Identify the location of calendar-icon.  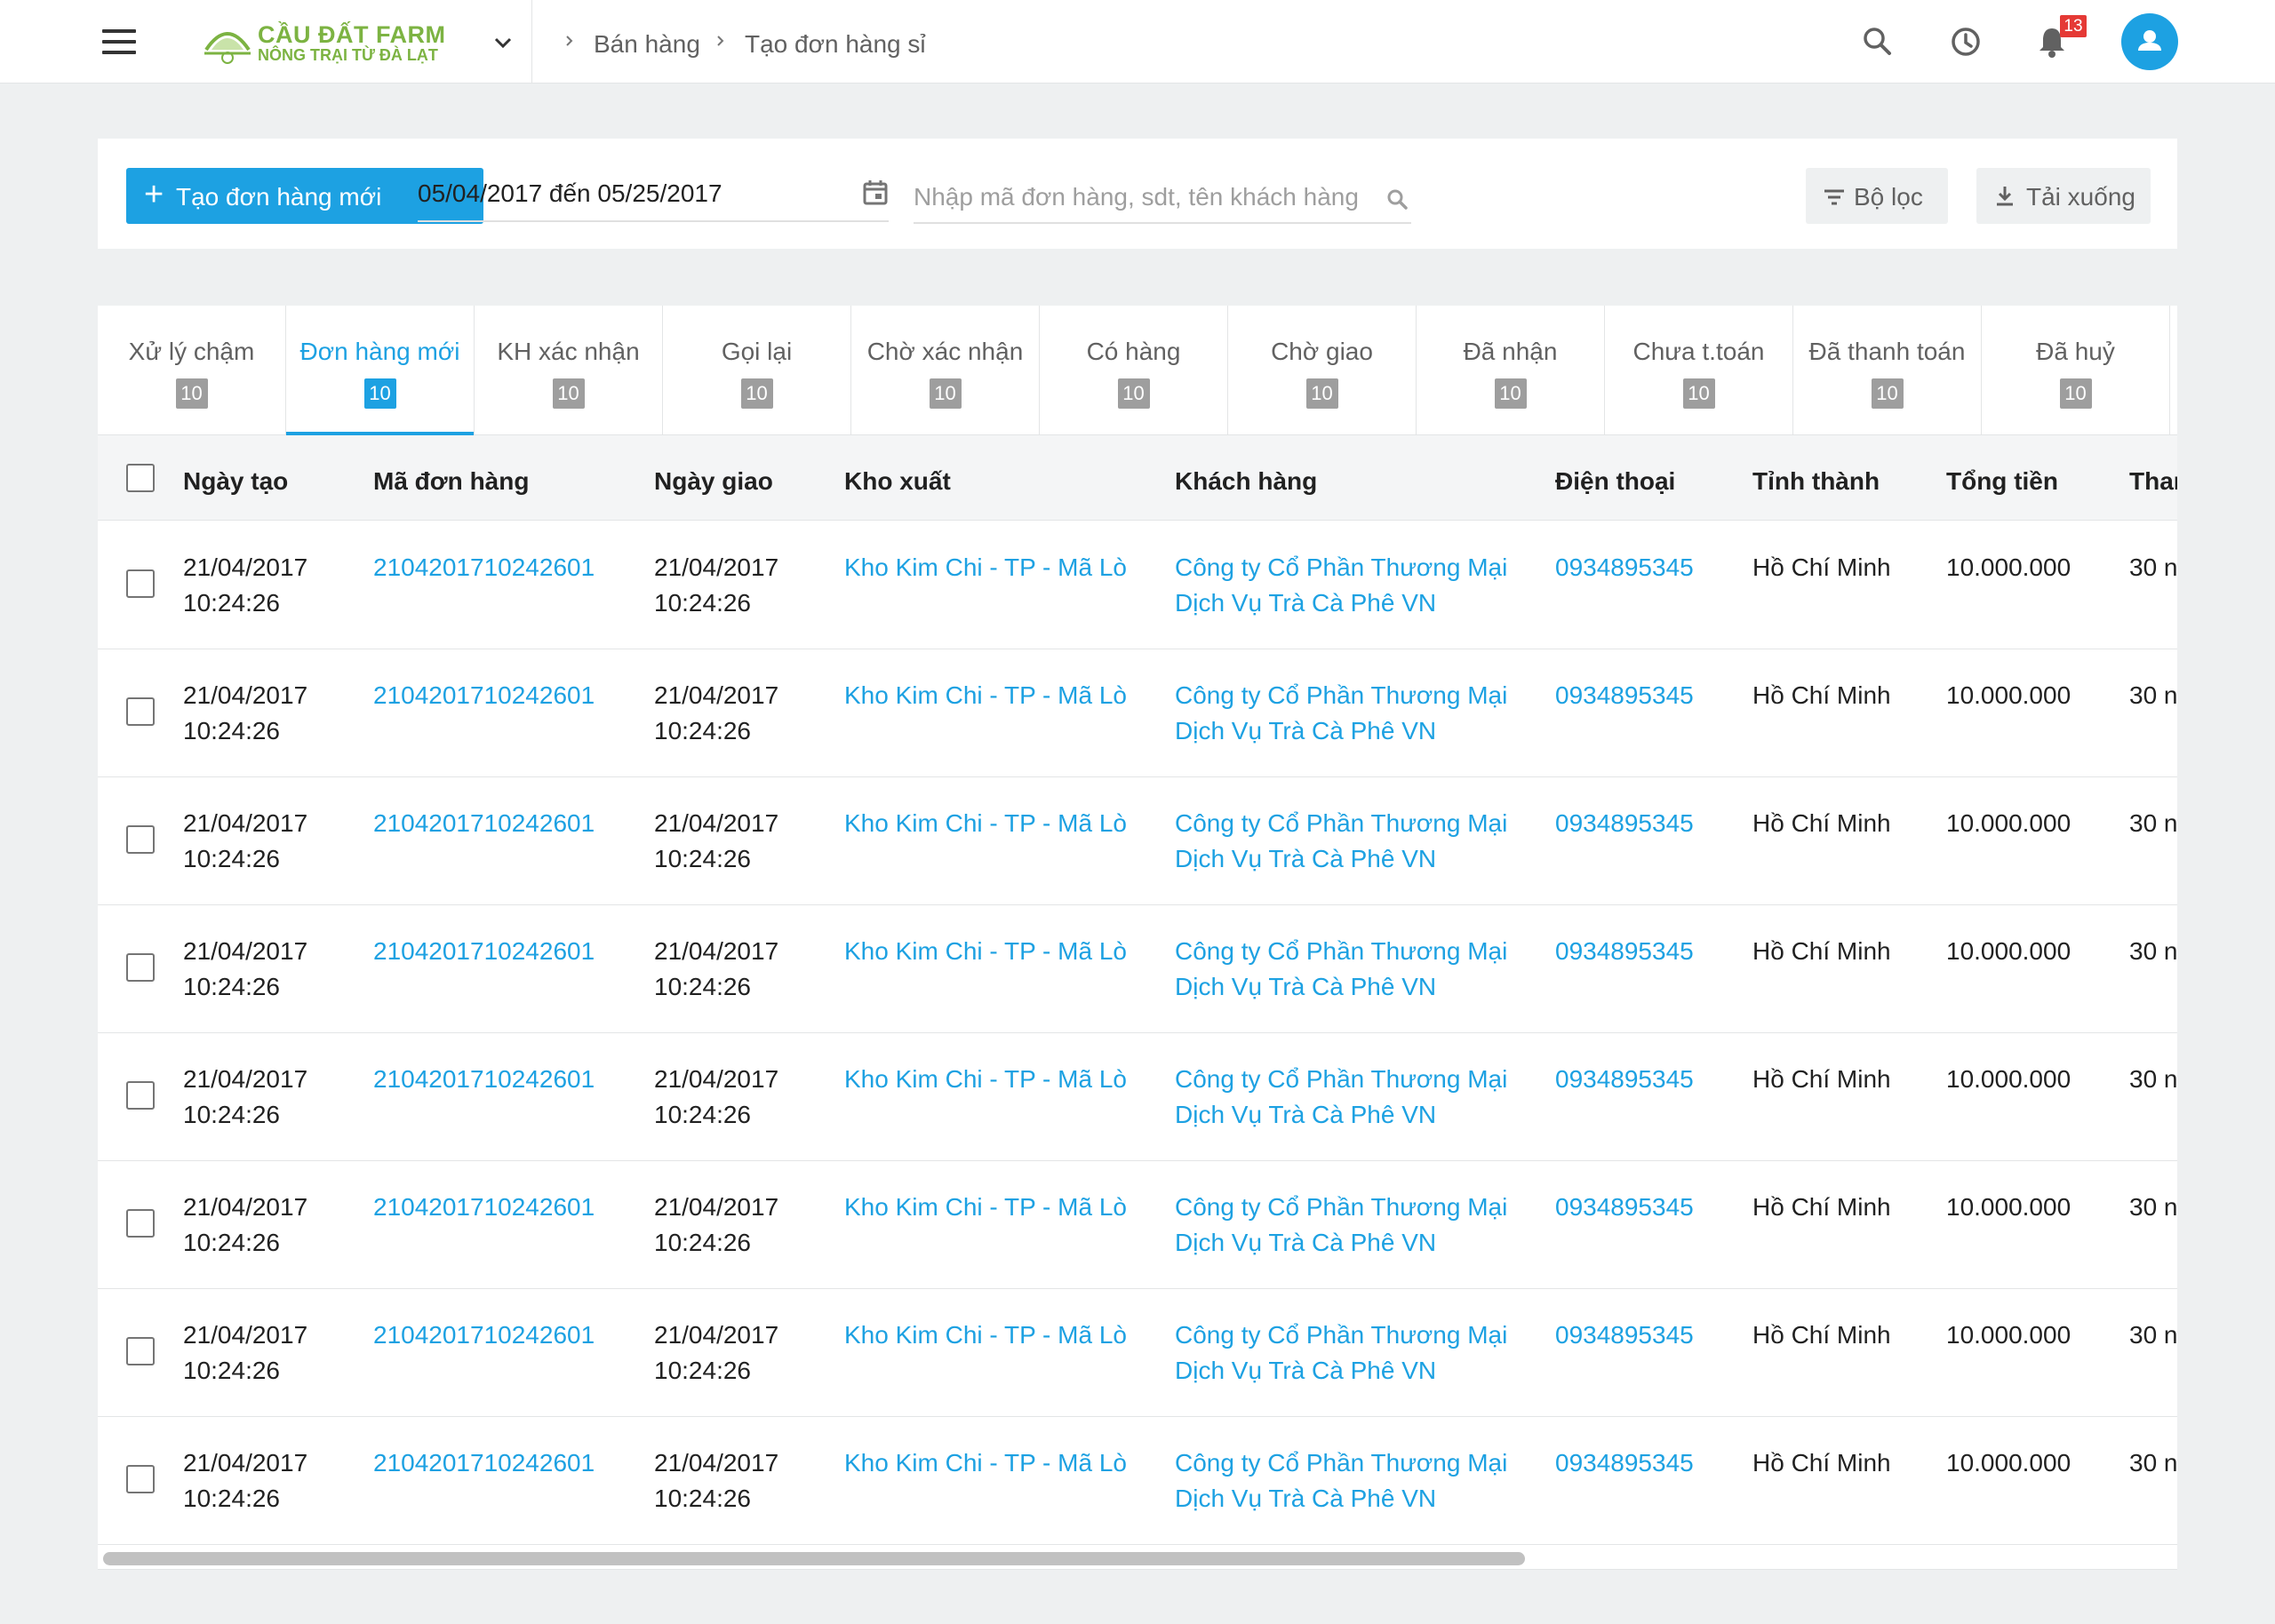
(875, 193).